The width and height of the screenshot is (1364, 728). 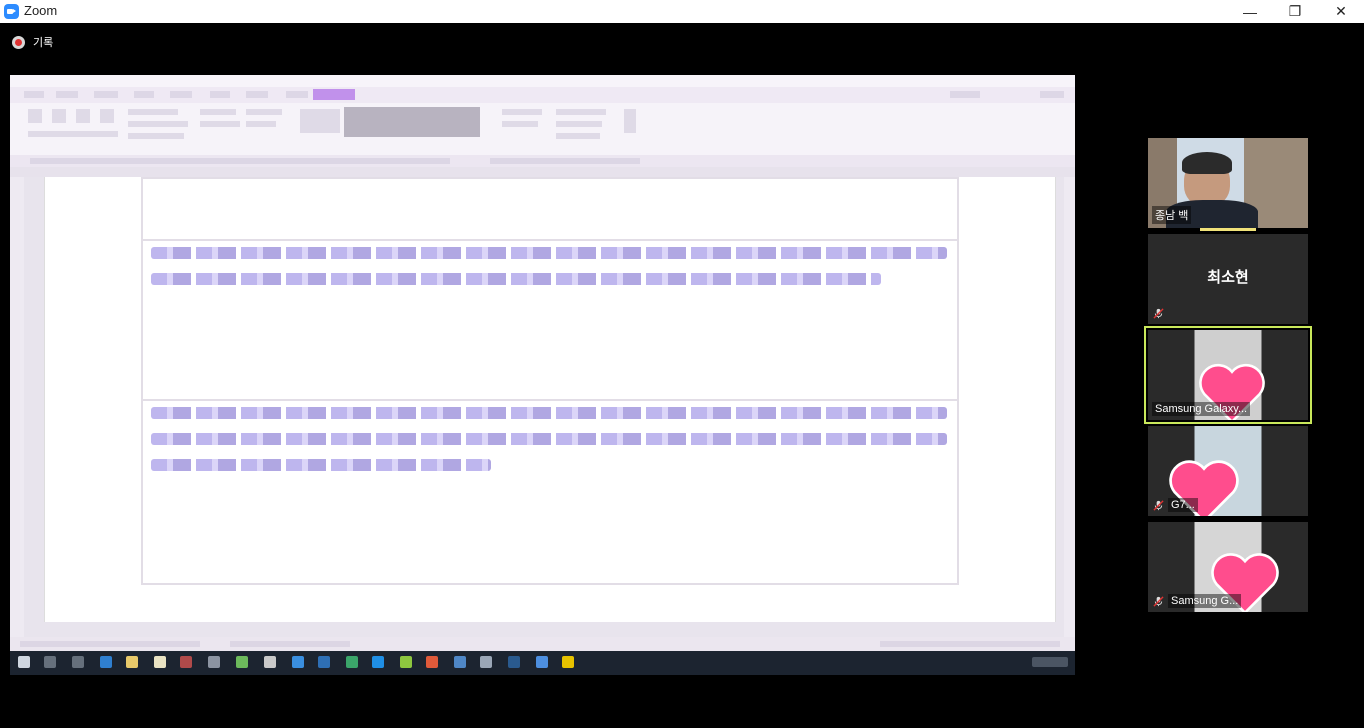 What do you see at coordinates (17, 407) in the screenshot?
I see `shared-left-ruler` at bounding box center [17, 407].